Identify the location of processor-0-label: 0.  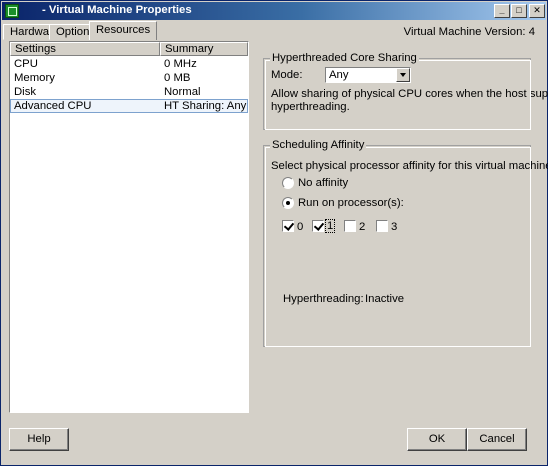
(300, 227).